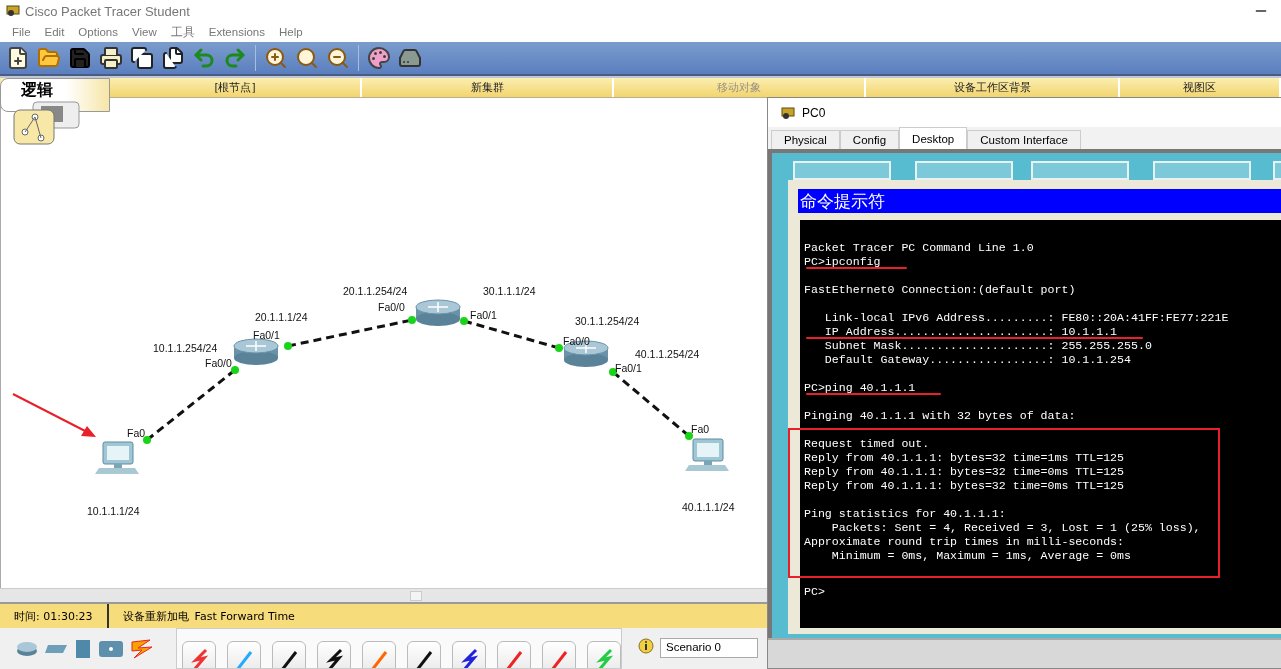  Describe the element at coordinates (48, 123) in the screenshot. I see `topology-icon` at that location.